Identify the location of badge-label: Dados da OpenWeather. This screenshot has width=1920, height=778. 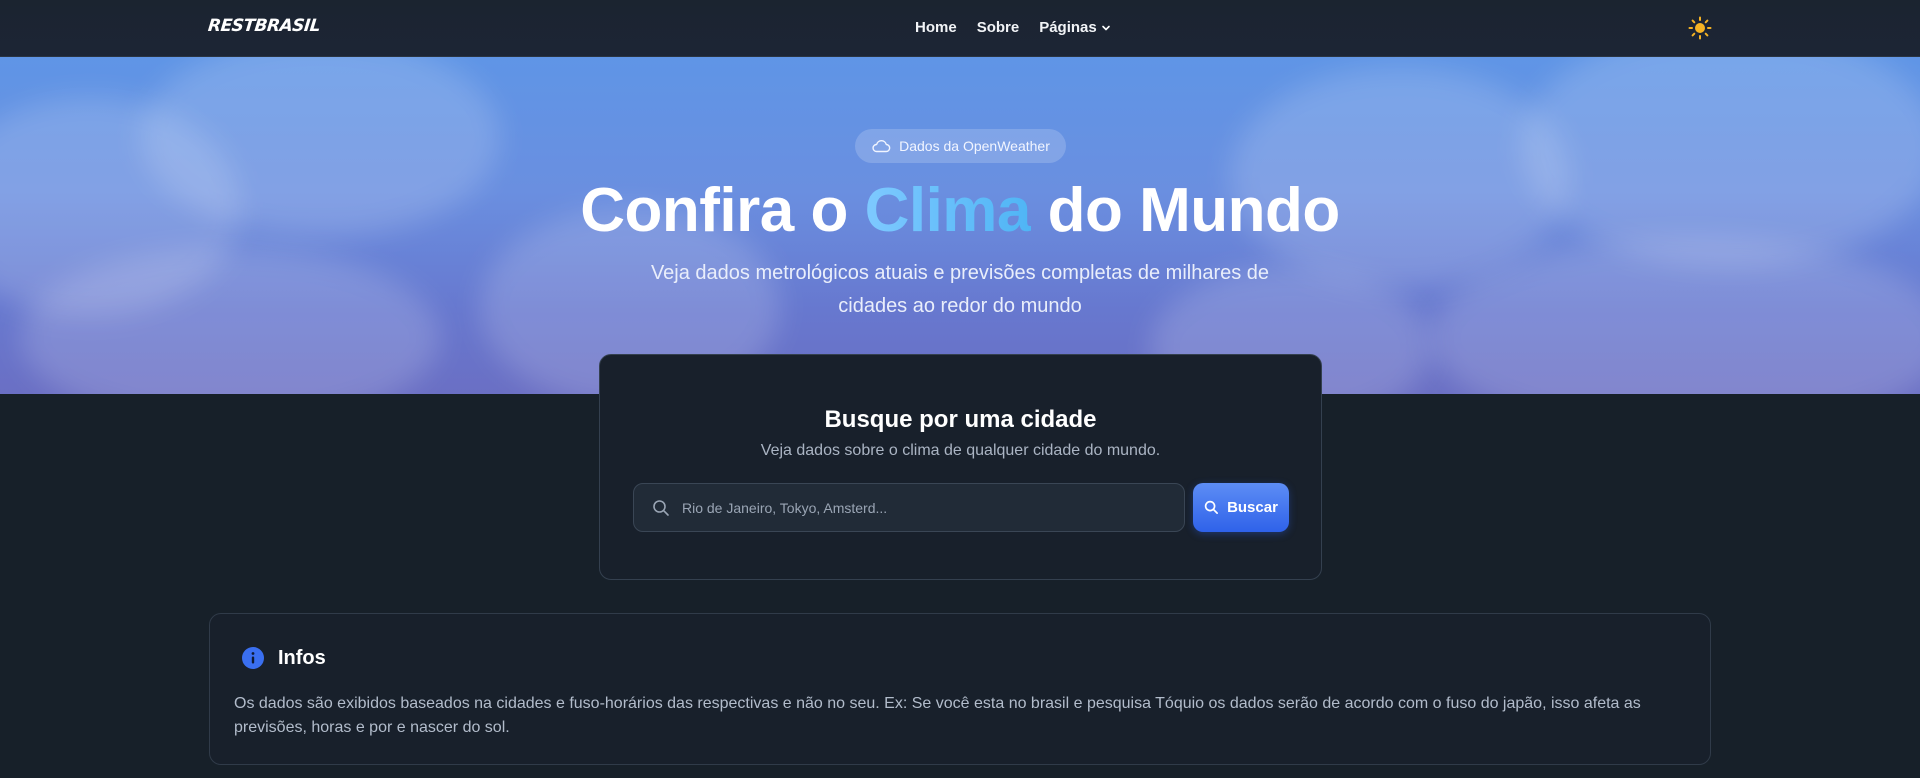
(974, 146).